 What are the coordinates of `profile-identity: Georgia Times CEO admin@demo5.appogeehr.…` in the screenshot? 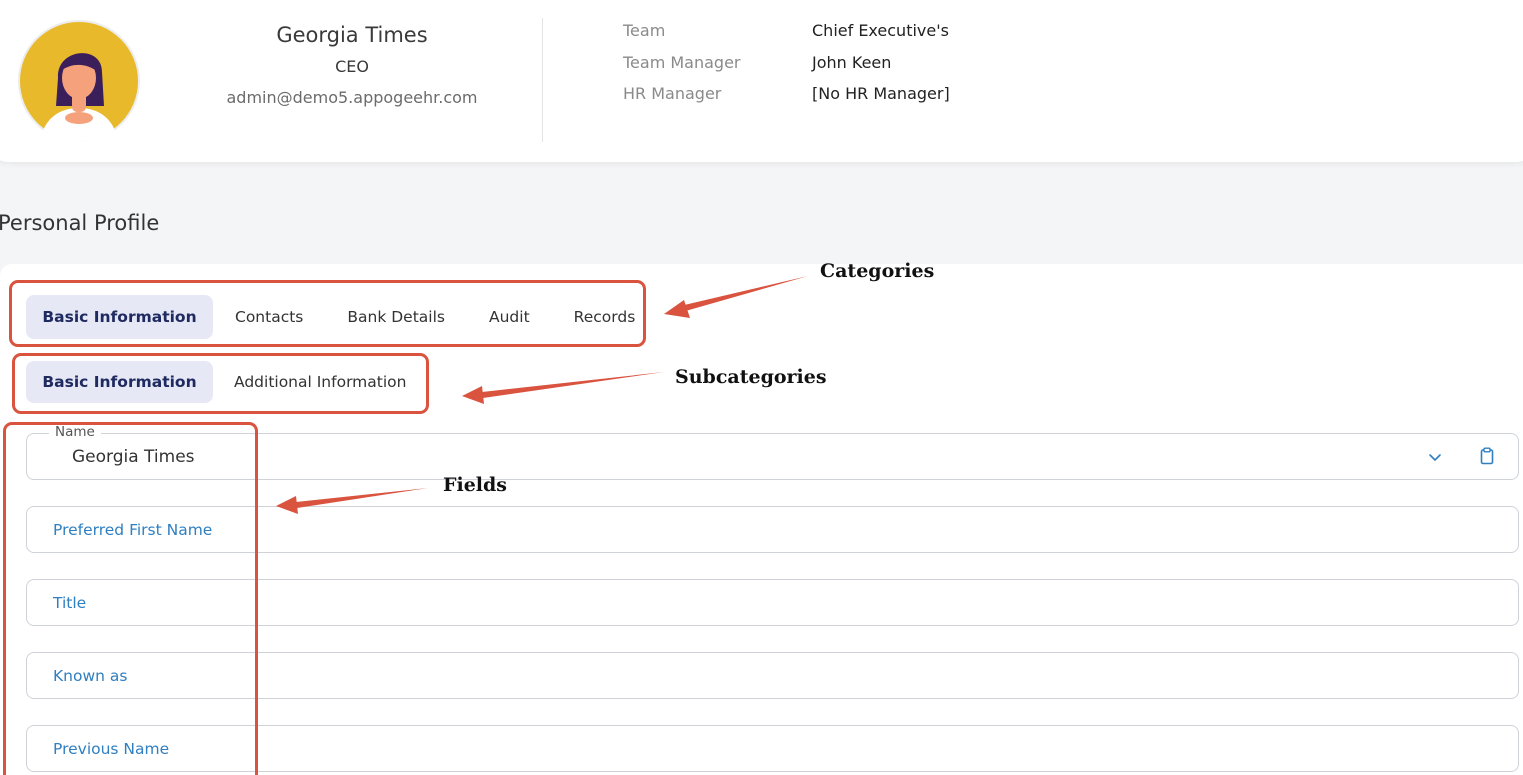 It's located at (352, 64).